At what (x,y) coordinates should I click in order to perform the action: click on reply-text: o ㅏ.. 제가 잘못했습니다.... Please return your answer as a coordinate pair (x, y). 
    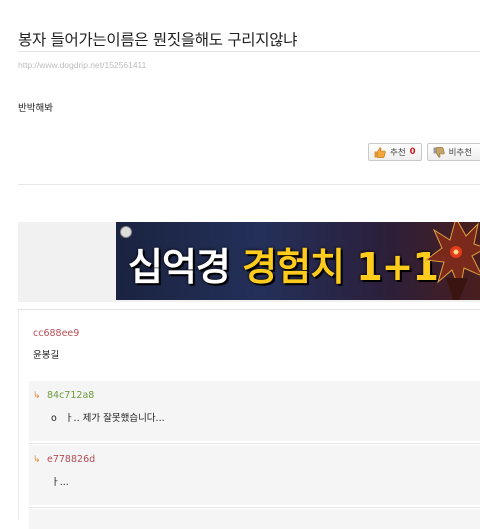
    Looking at the image, I should click on (108, 417).